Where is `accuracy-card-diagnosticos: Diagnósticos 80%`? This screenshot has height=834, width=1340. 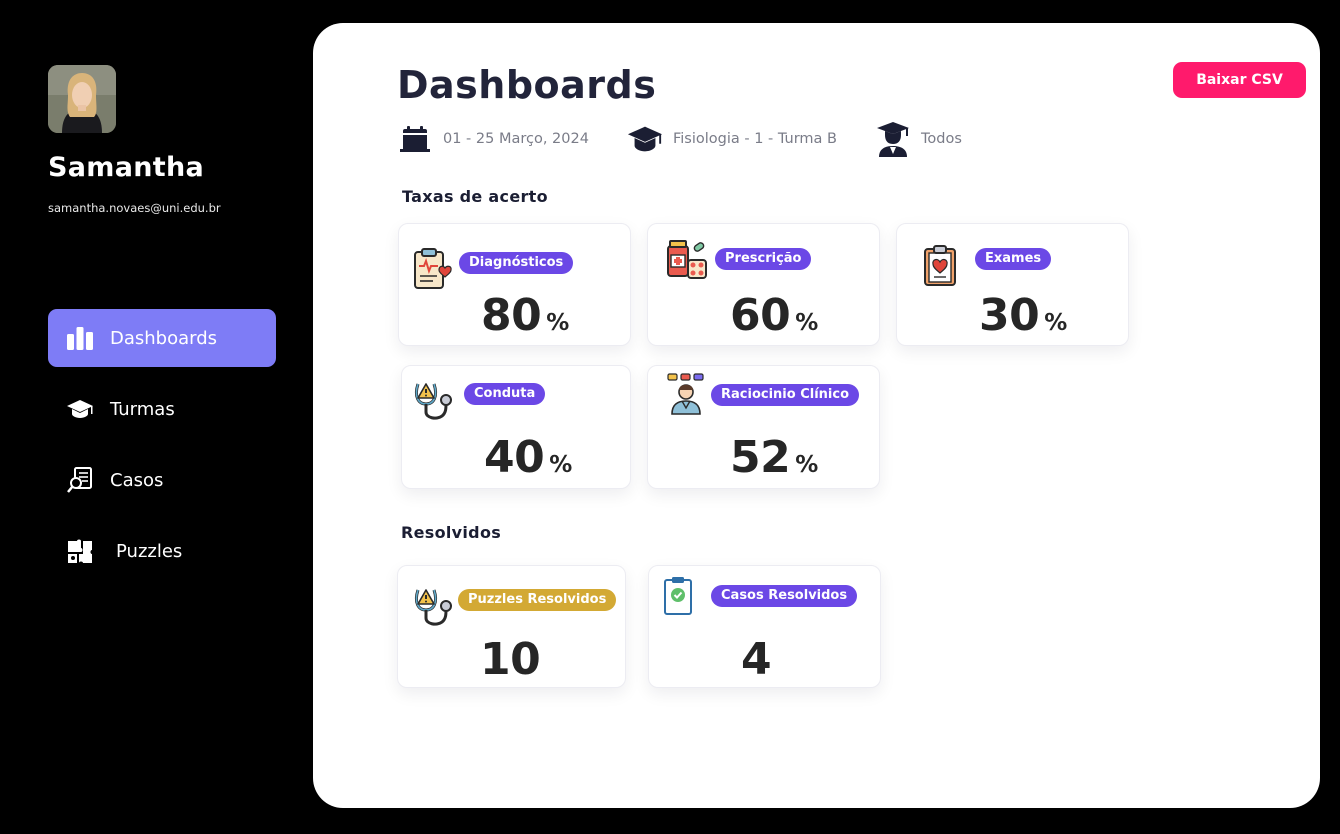
accuracy-card-diagnosticos: Diagnósticos 80% is located at coordinates (514, 284).